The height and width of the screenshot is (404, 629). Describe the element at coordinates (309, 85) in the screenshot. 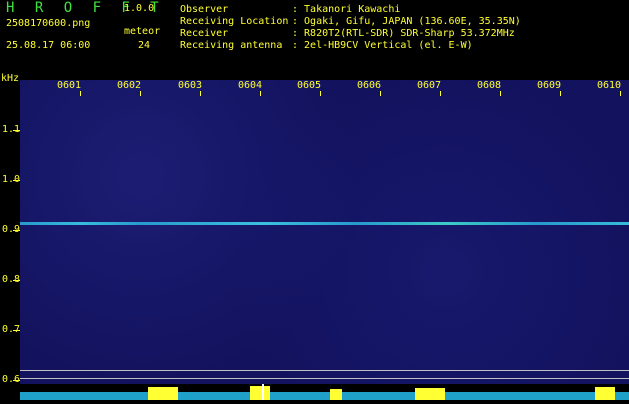

I see `time-tick-label: 0605` at that location.